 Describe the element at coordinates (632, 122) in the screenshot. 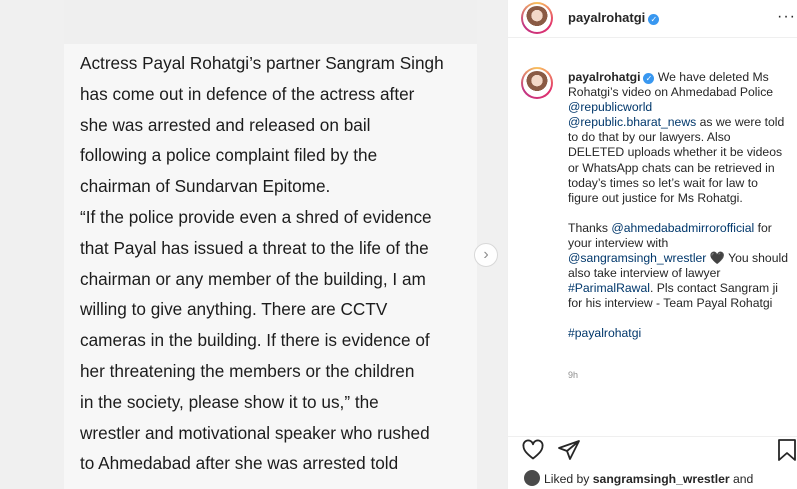

I see `mention-link: @republic.bharat_news` at that location.